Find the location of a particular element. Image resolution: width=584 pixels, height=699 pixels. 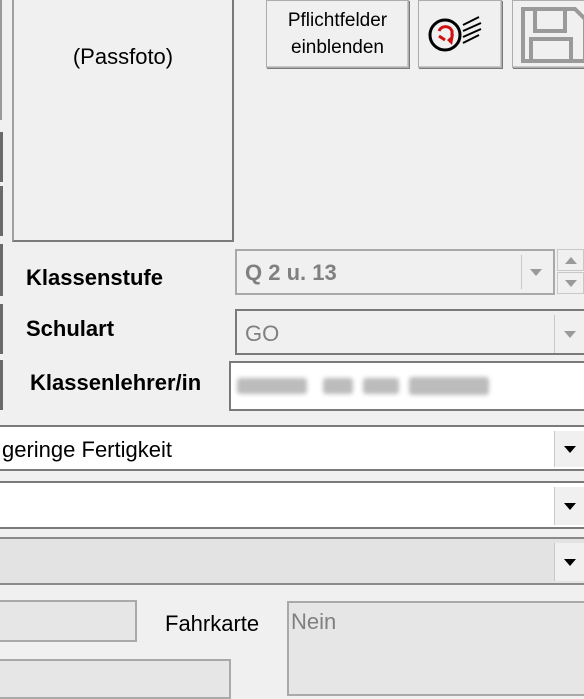

disabled-select-dropdown-button is located at coordinates (569, 562).